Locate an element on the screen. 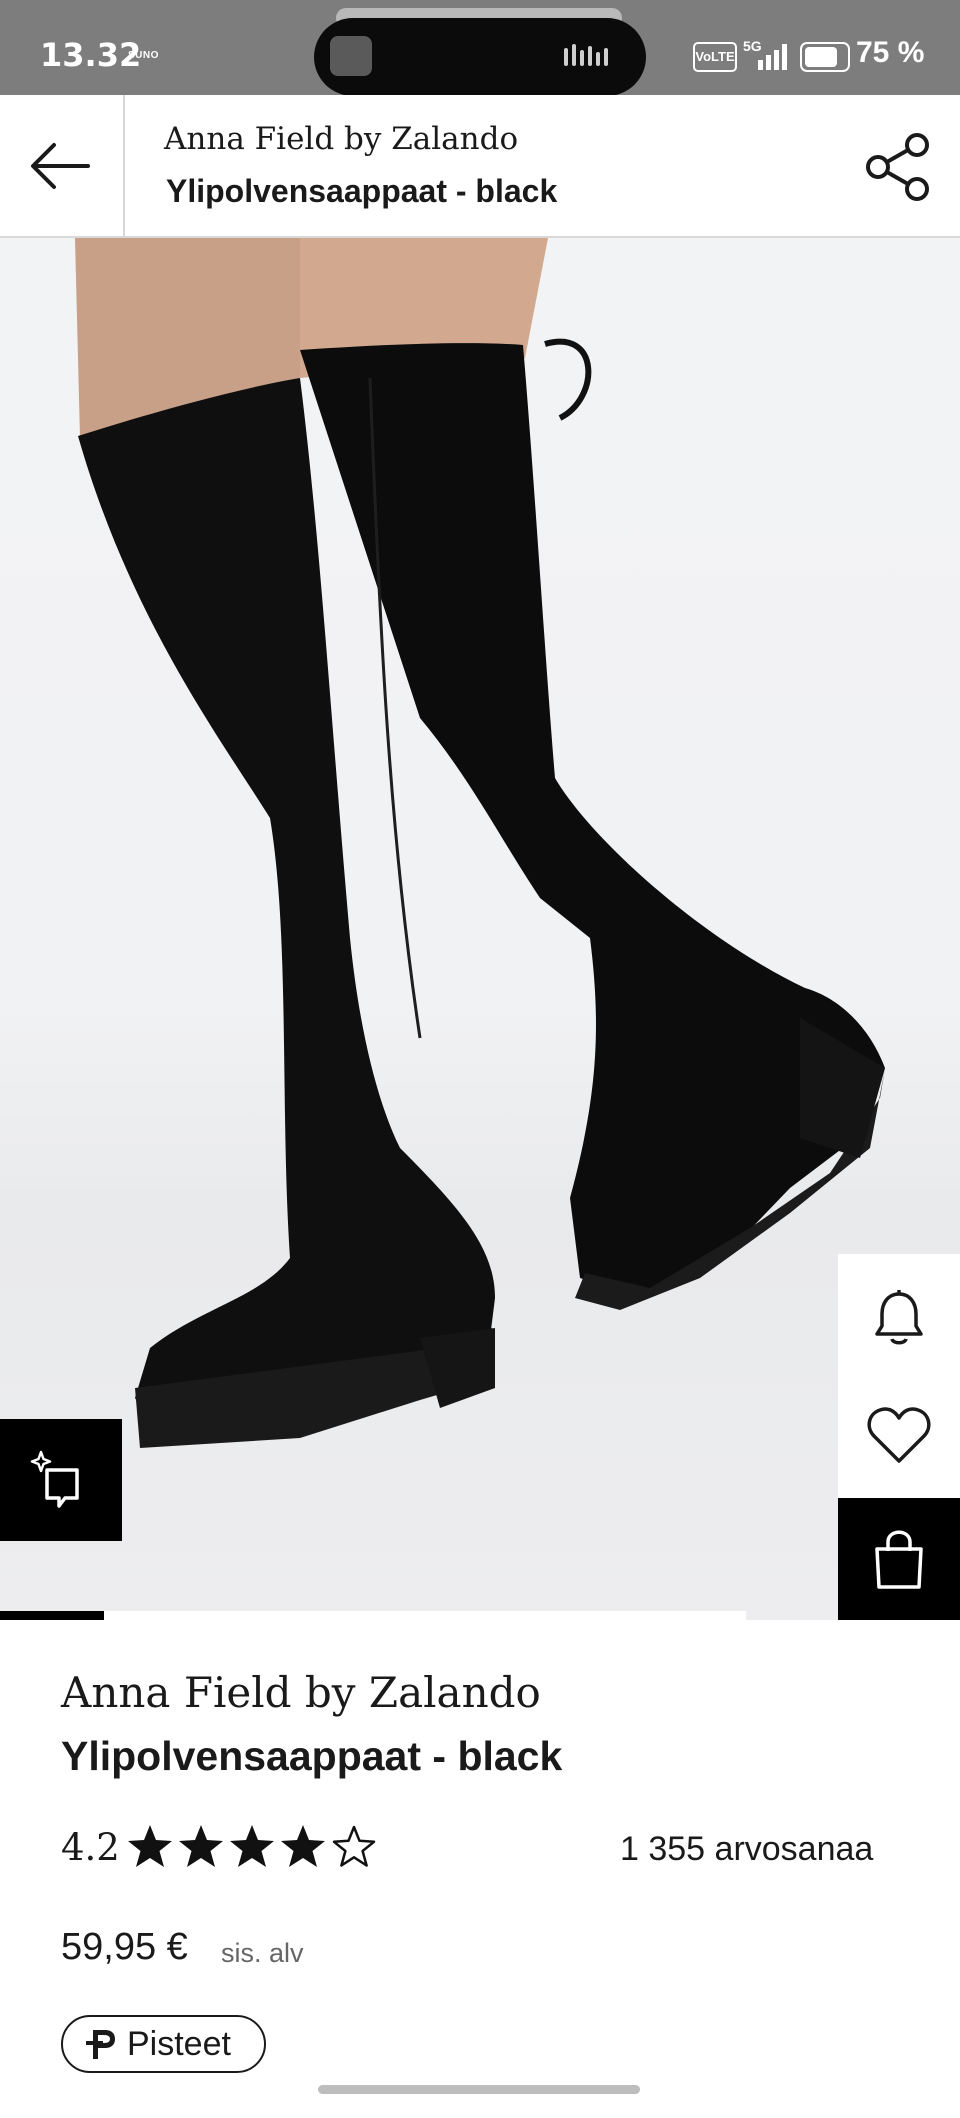 The image size is (960, 2118). star-empty-icon is located at coordinates (355, 1846).